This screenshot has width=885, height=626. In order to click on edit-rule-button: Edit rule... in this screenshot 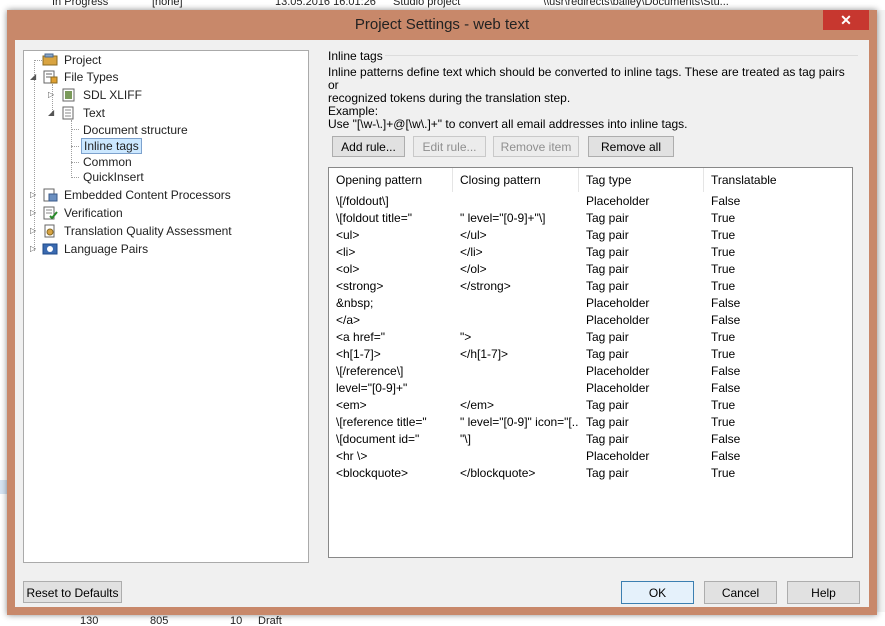, I will do `click(449, 146)`.